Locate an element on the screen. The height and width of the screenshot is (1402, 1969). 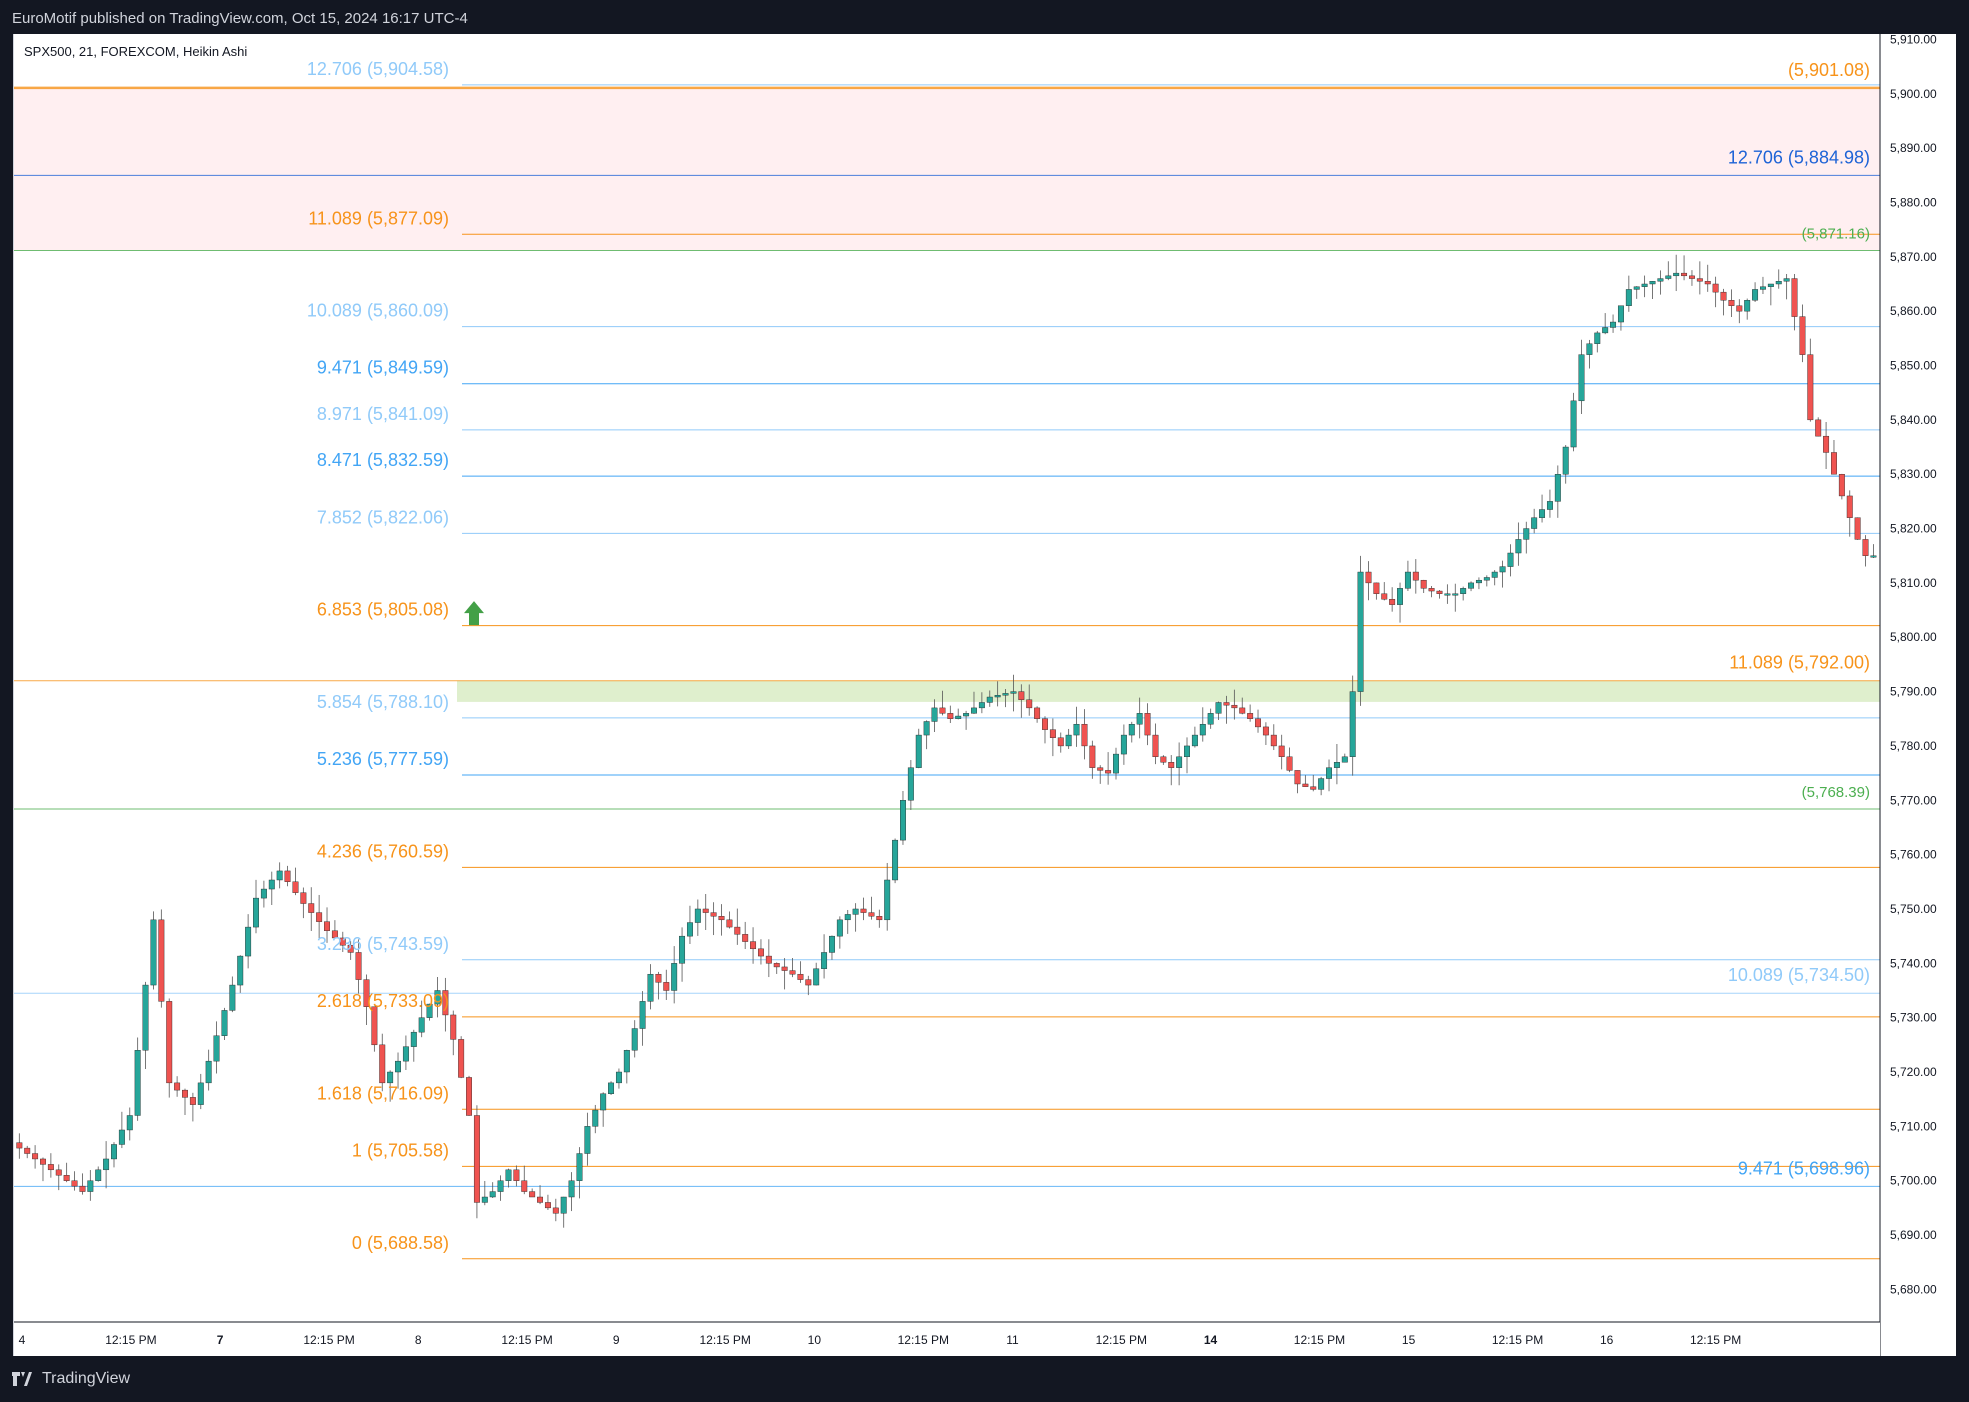
y-tick-label: 5,790.00 is located at coordinates (1913, 692).